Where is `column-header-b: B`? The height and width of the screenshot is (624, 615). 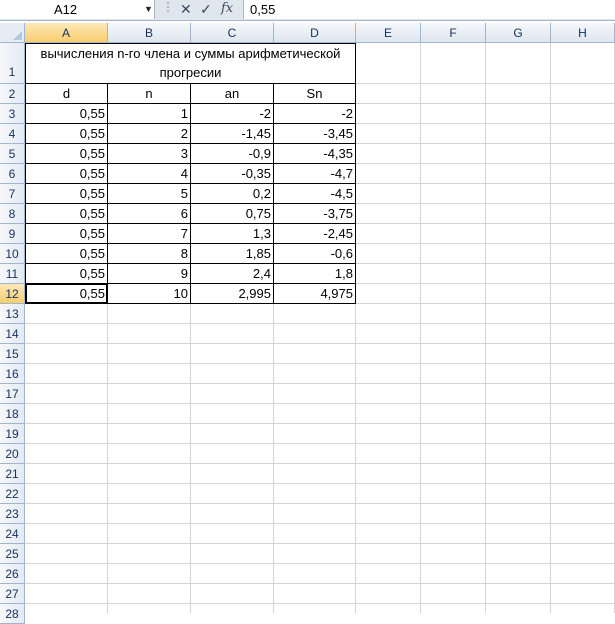 column-header-b: B is located at coordinates (149, 33).